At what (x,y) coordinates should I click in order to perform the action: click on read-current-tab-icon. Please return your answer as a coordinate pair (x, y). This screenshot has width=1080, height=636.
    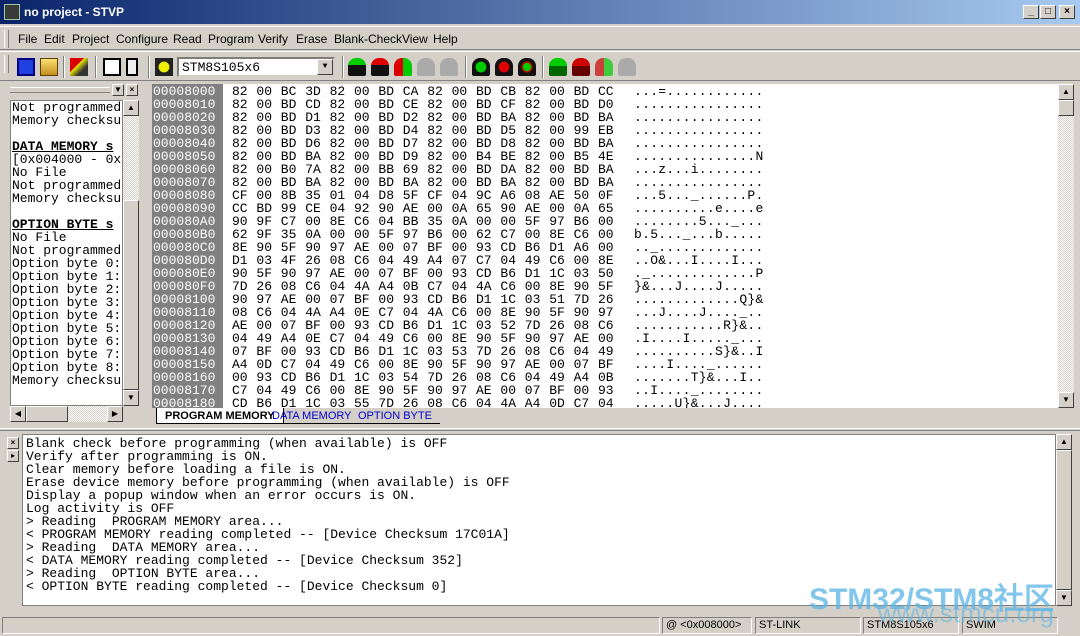
    Looking at the image, I should click on (357, 67).